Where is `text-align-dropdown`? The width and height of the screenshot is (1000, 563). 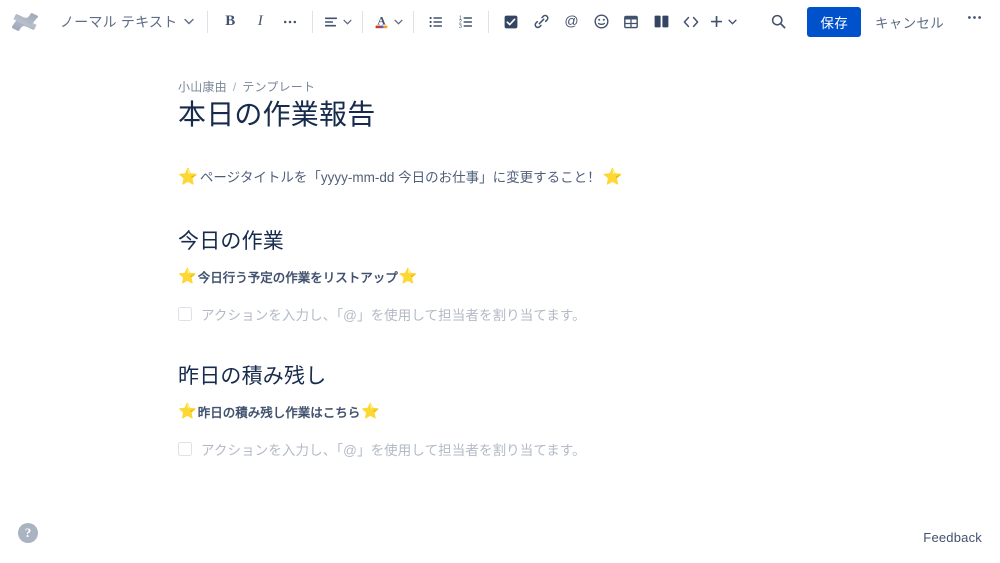 text-align-dropdown is located at coordinates (337, 22).